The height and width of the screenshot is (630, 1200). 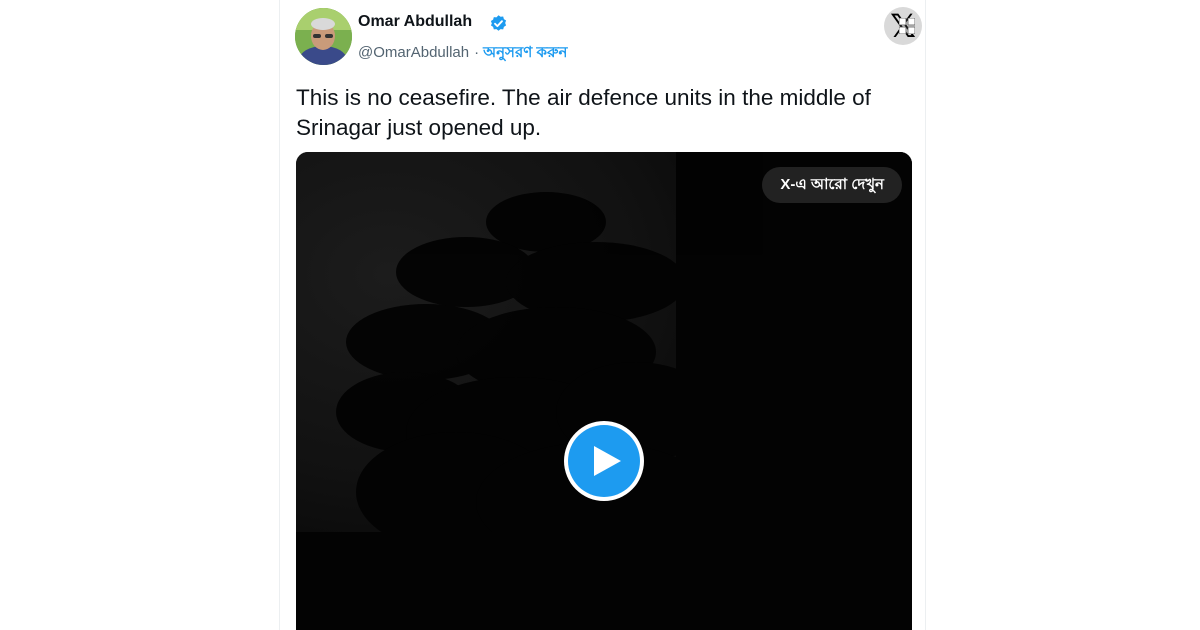 What do you see at coordinates (525, 52) in the screenshot?
I see `follow-button: অনুসরণ করুন` at bounding box center [525, 52].